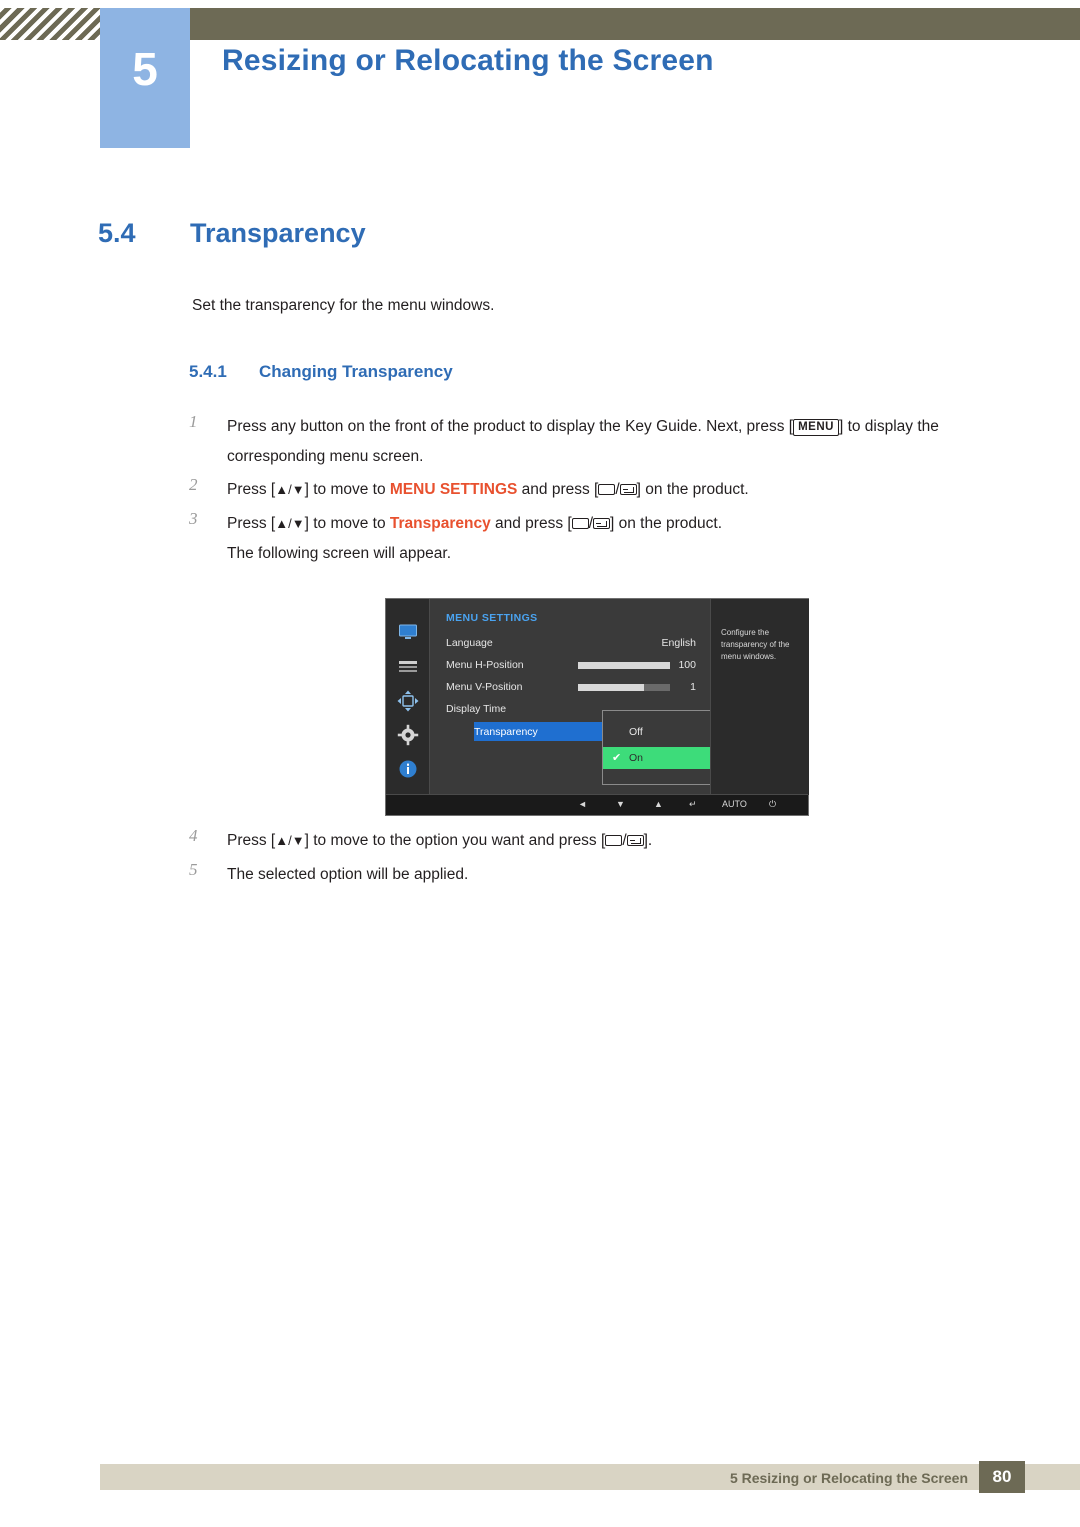 The height and width of the screenshot is (1527, 1080). Describe the element at coordinates (620, 804) in the screenshot. I see `osd-key-down: ▼` at that location.